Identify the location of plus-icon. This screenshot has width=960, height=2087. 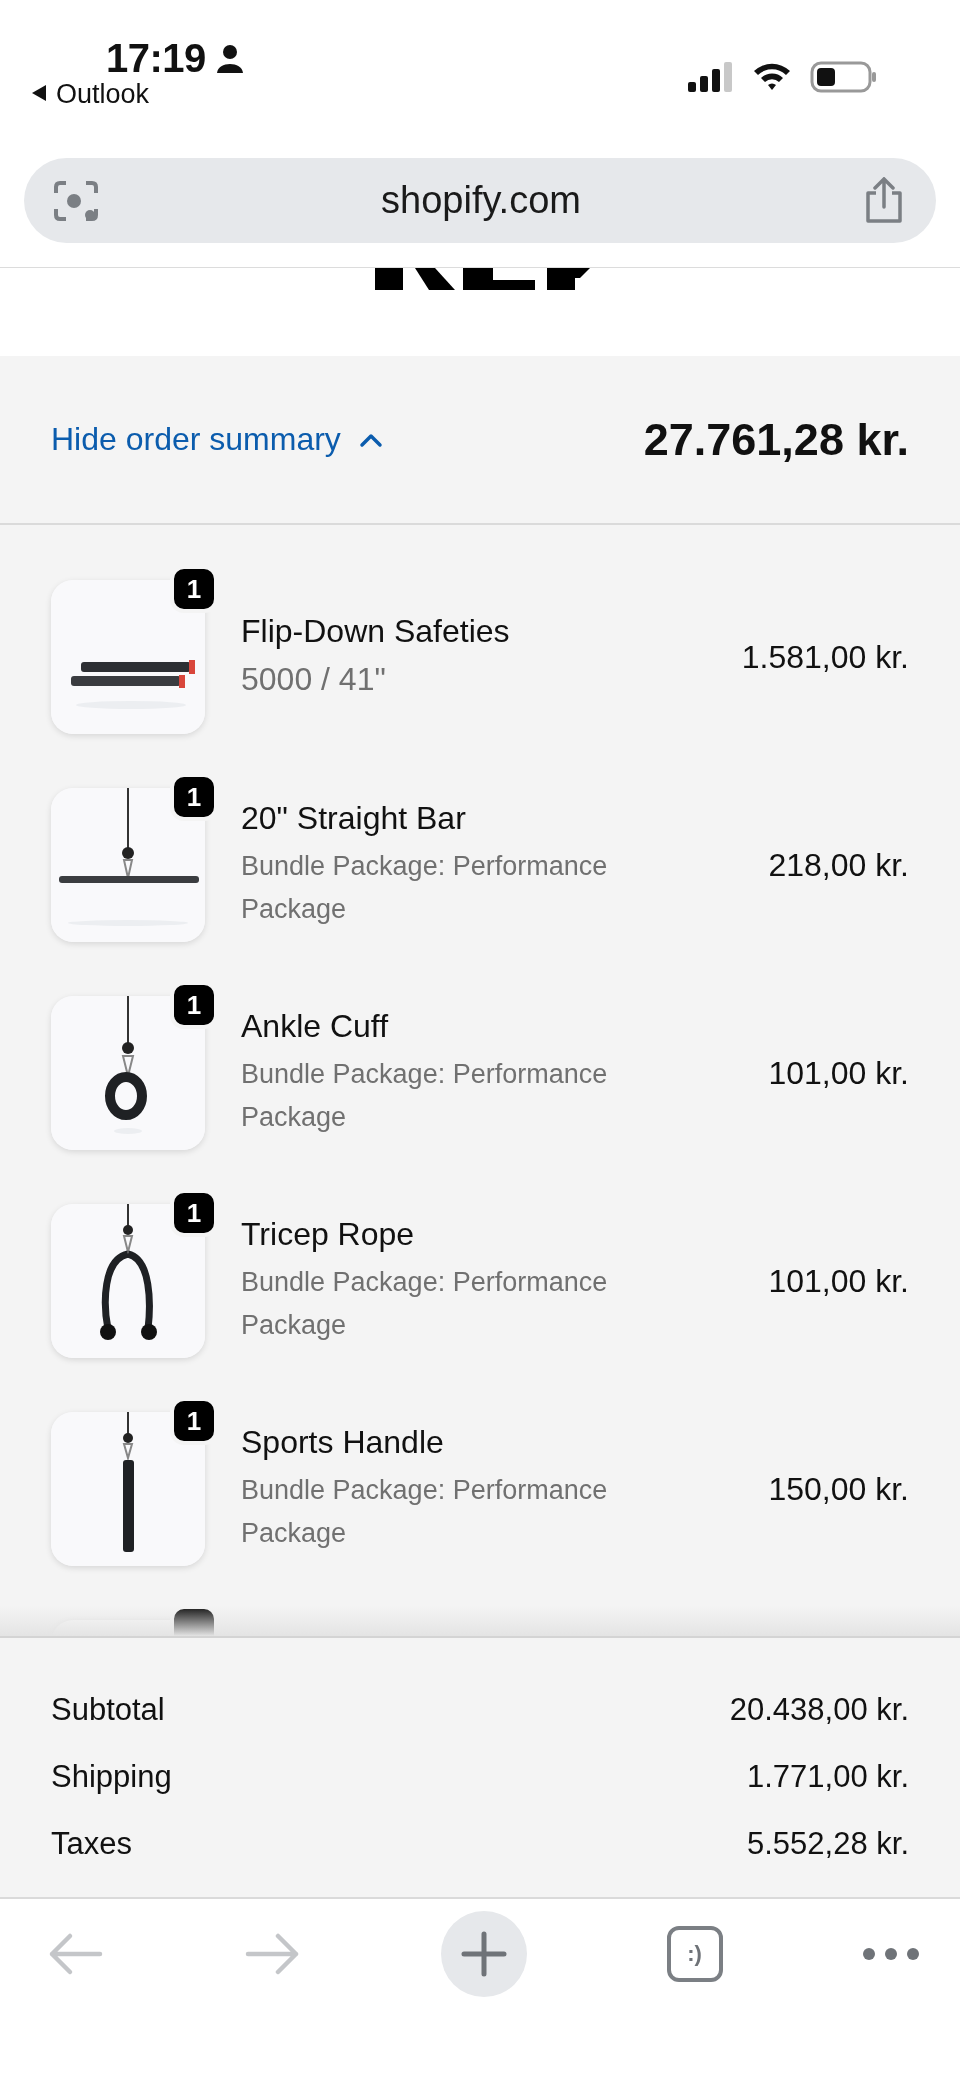
(484, 1954).